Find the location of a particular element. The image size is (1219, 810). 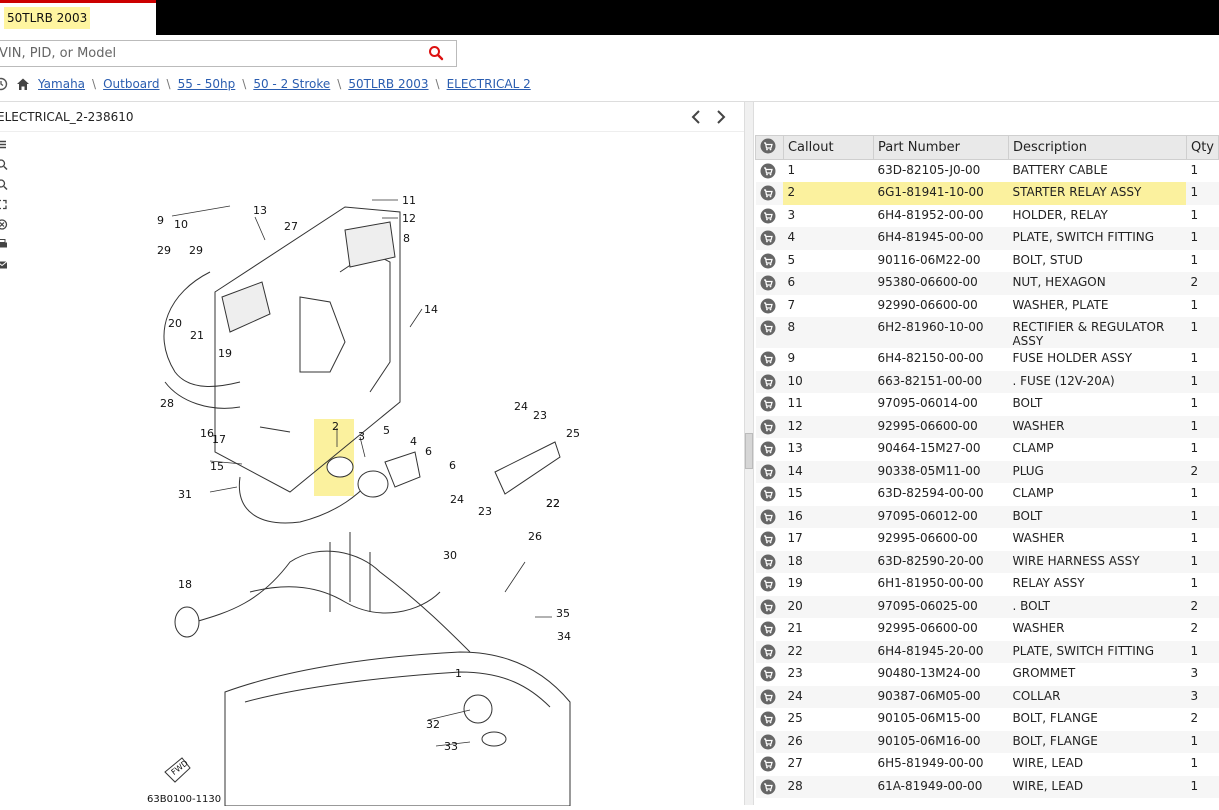

diagram-callout: 20 is located at coordinates (175, 323).